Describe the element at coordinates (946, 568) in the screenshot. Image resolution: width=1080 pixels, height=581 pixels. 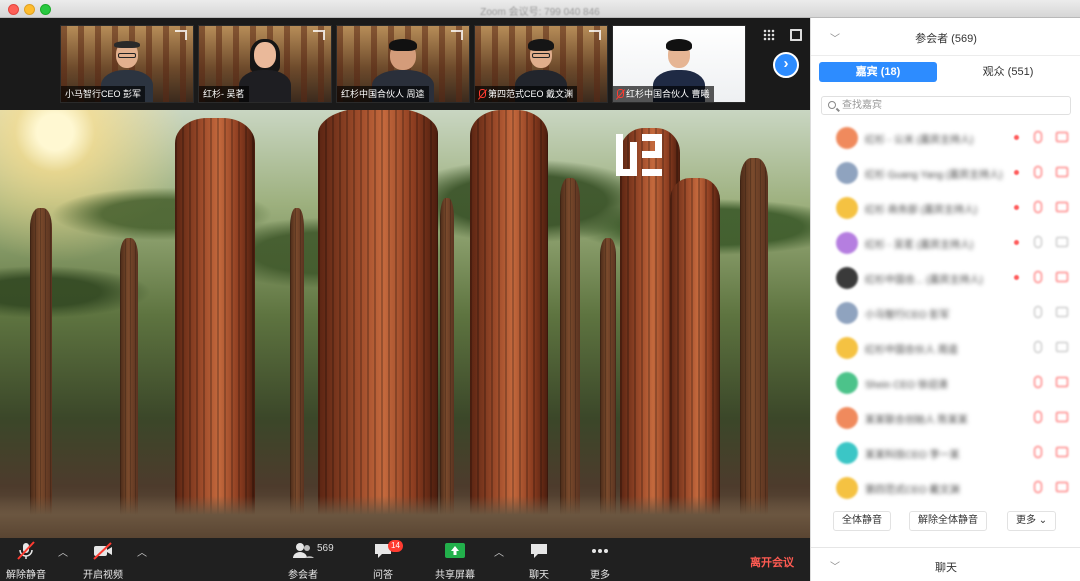
I see `chat-title: 聊天` at that location.